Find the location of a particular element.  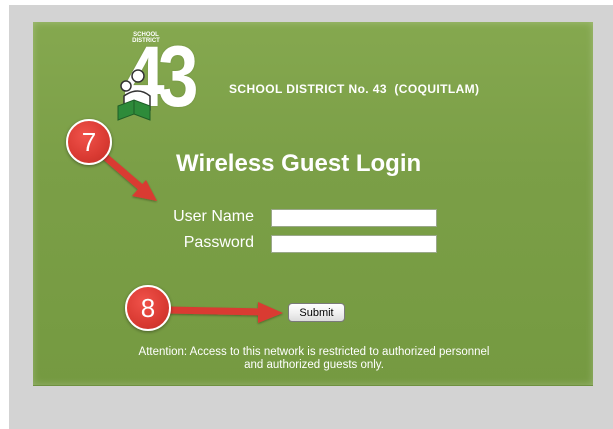

step-7-badge: 7 is located at coordinates (89, 142).